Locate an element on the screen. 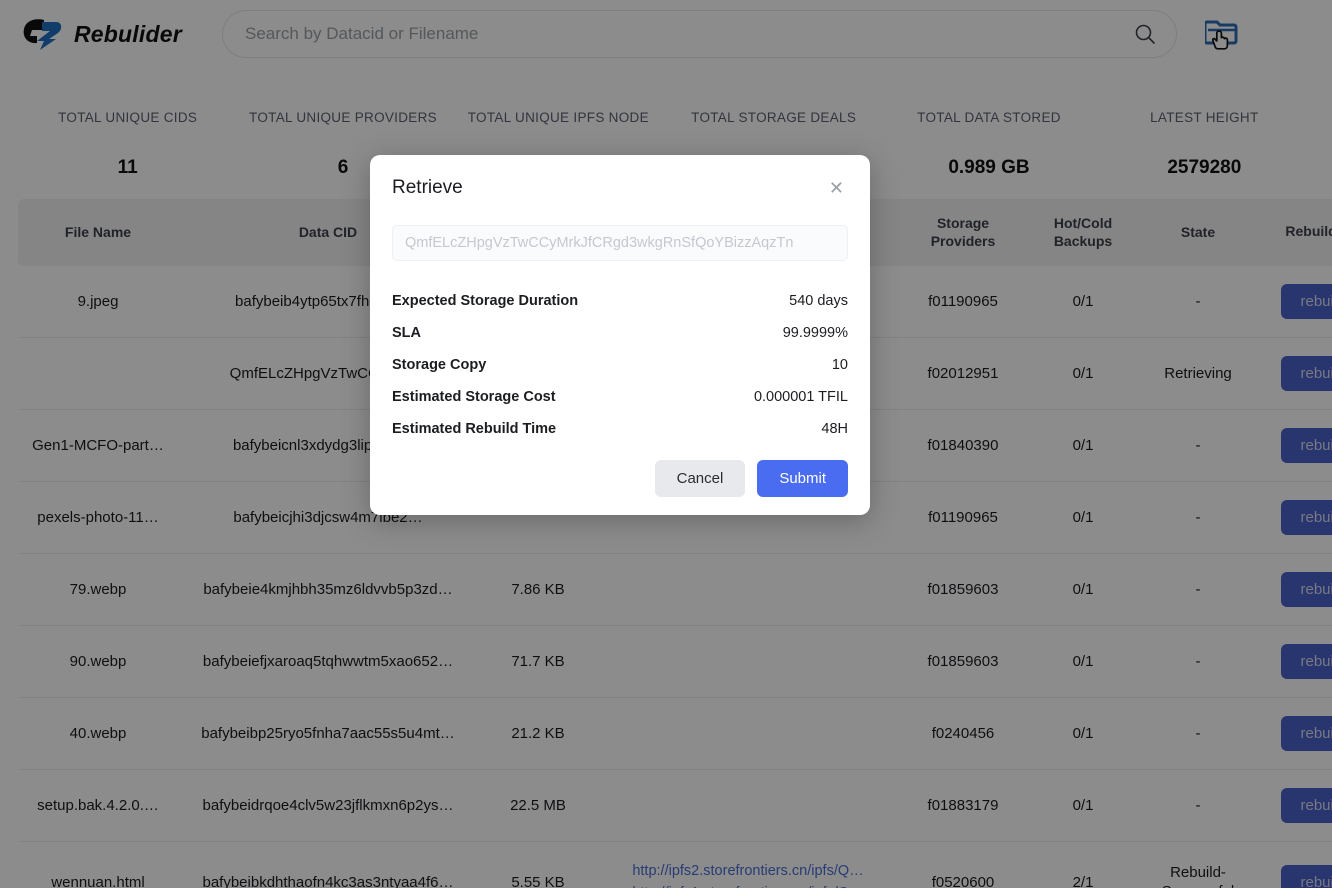 The image size is (1332, 888). detail-row-storage-copy: Storage Copy 10 is located at coordinates (620, 365).